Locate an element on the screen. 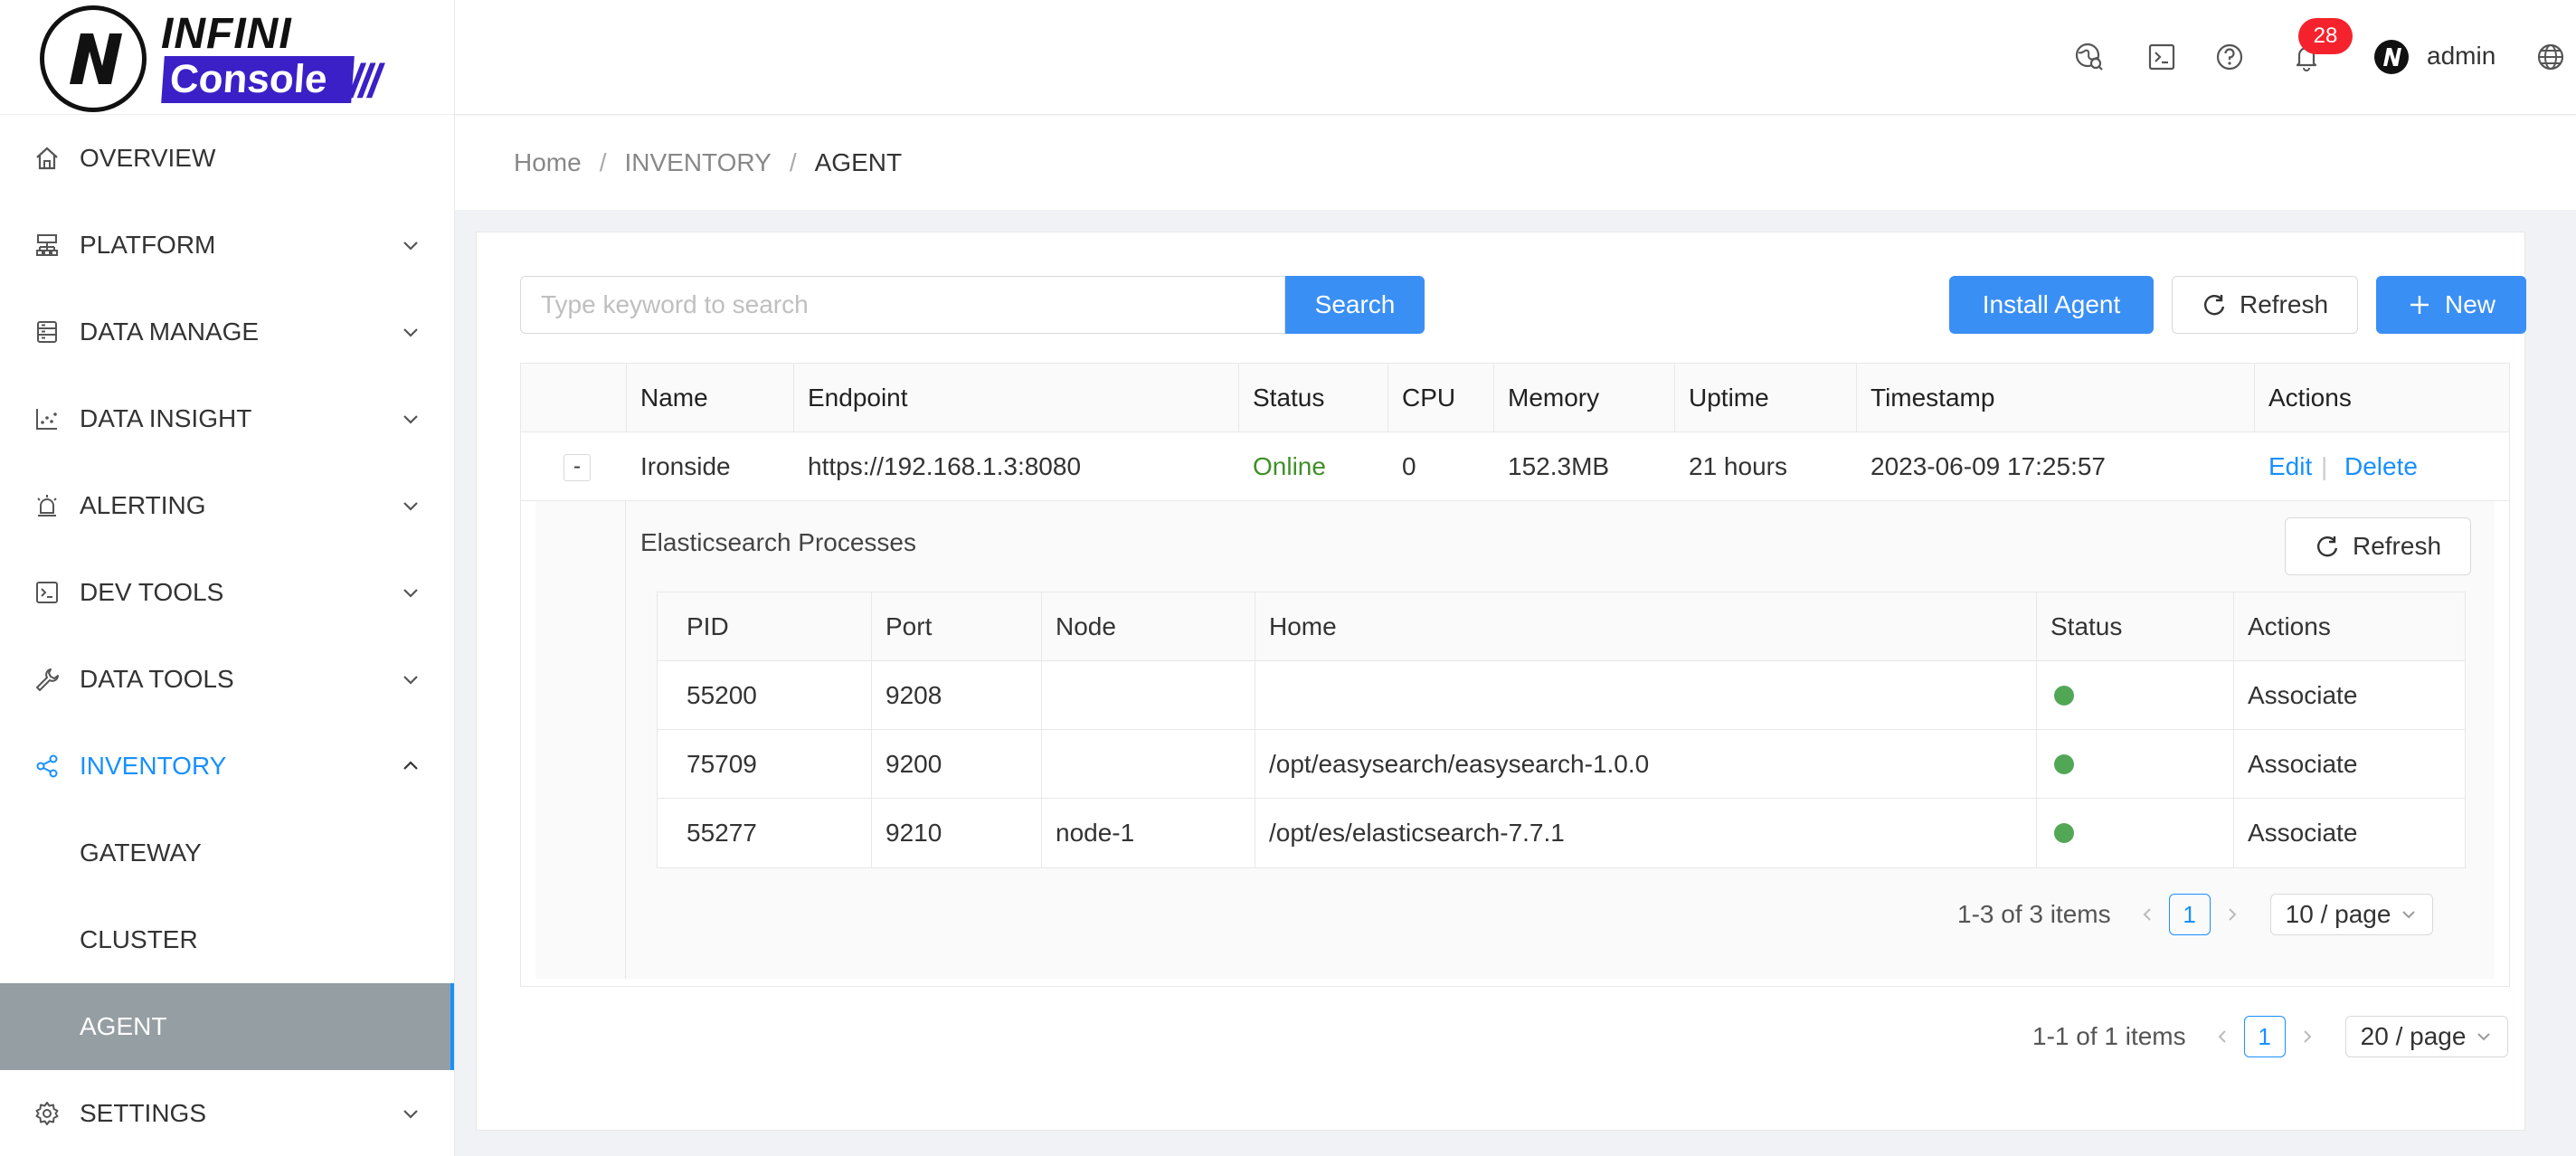 The width and height of the screenshot is (2576, 1156). cell-memory: 152.3MB is located at coordinates (1559, 466).